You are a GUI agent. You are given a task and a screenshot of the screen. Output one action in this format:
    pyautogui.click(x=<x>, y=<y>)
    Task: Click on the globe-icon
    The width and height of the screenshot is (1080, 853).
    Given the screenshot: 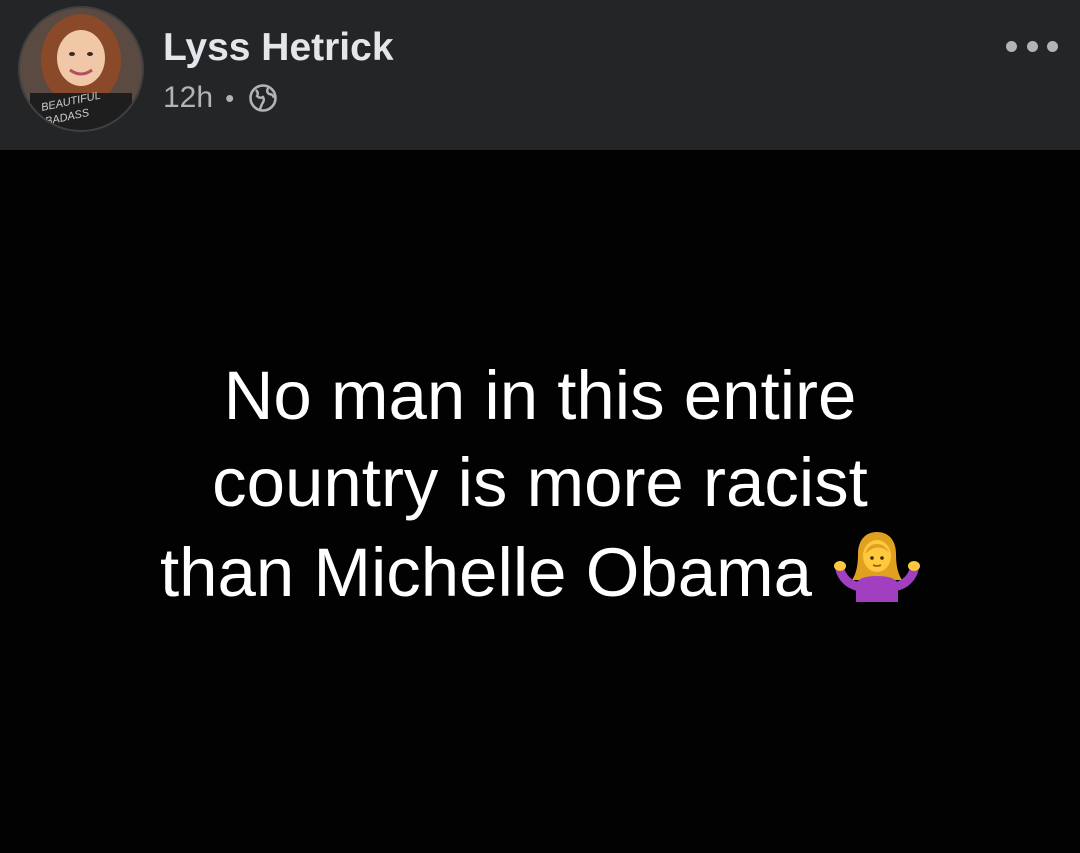 What is the action you would take?
    pyautogui.click(x=263, y=98)
    